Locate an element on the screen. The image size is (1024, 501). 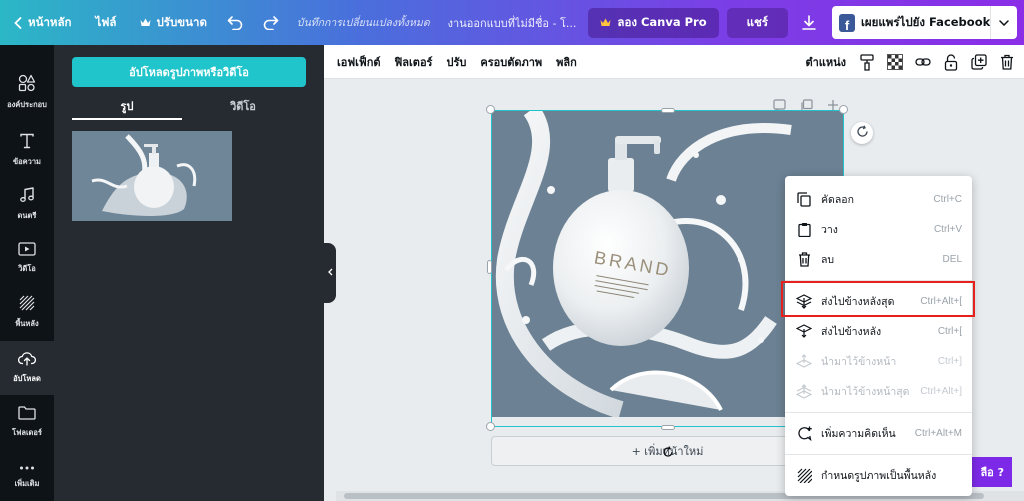
try-canva-pro-button: ลอง Canva Pro is located at coordinates (653, 22).